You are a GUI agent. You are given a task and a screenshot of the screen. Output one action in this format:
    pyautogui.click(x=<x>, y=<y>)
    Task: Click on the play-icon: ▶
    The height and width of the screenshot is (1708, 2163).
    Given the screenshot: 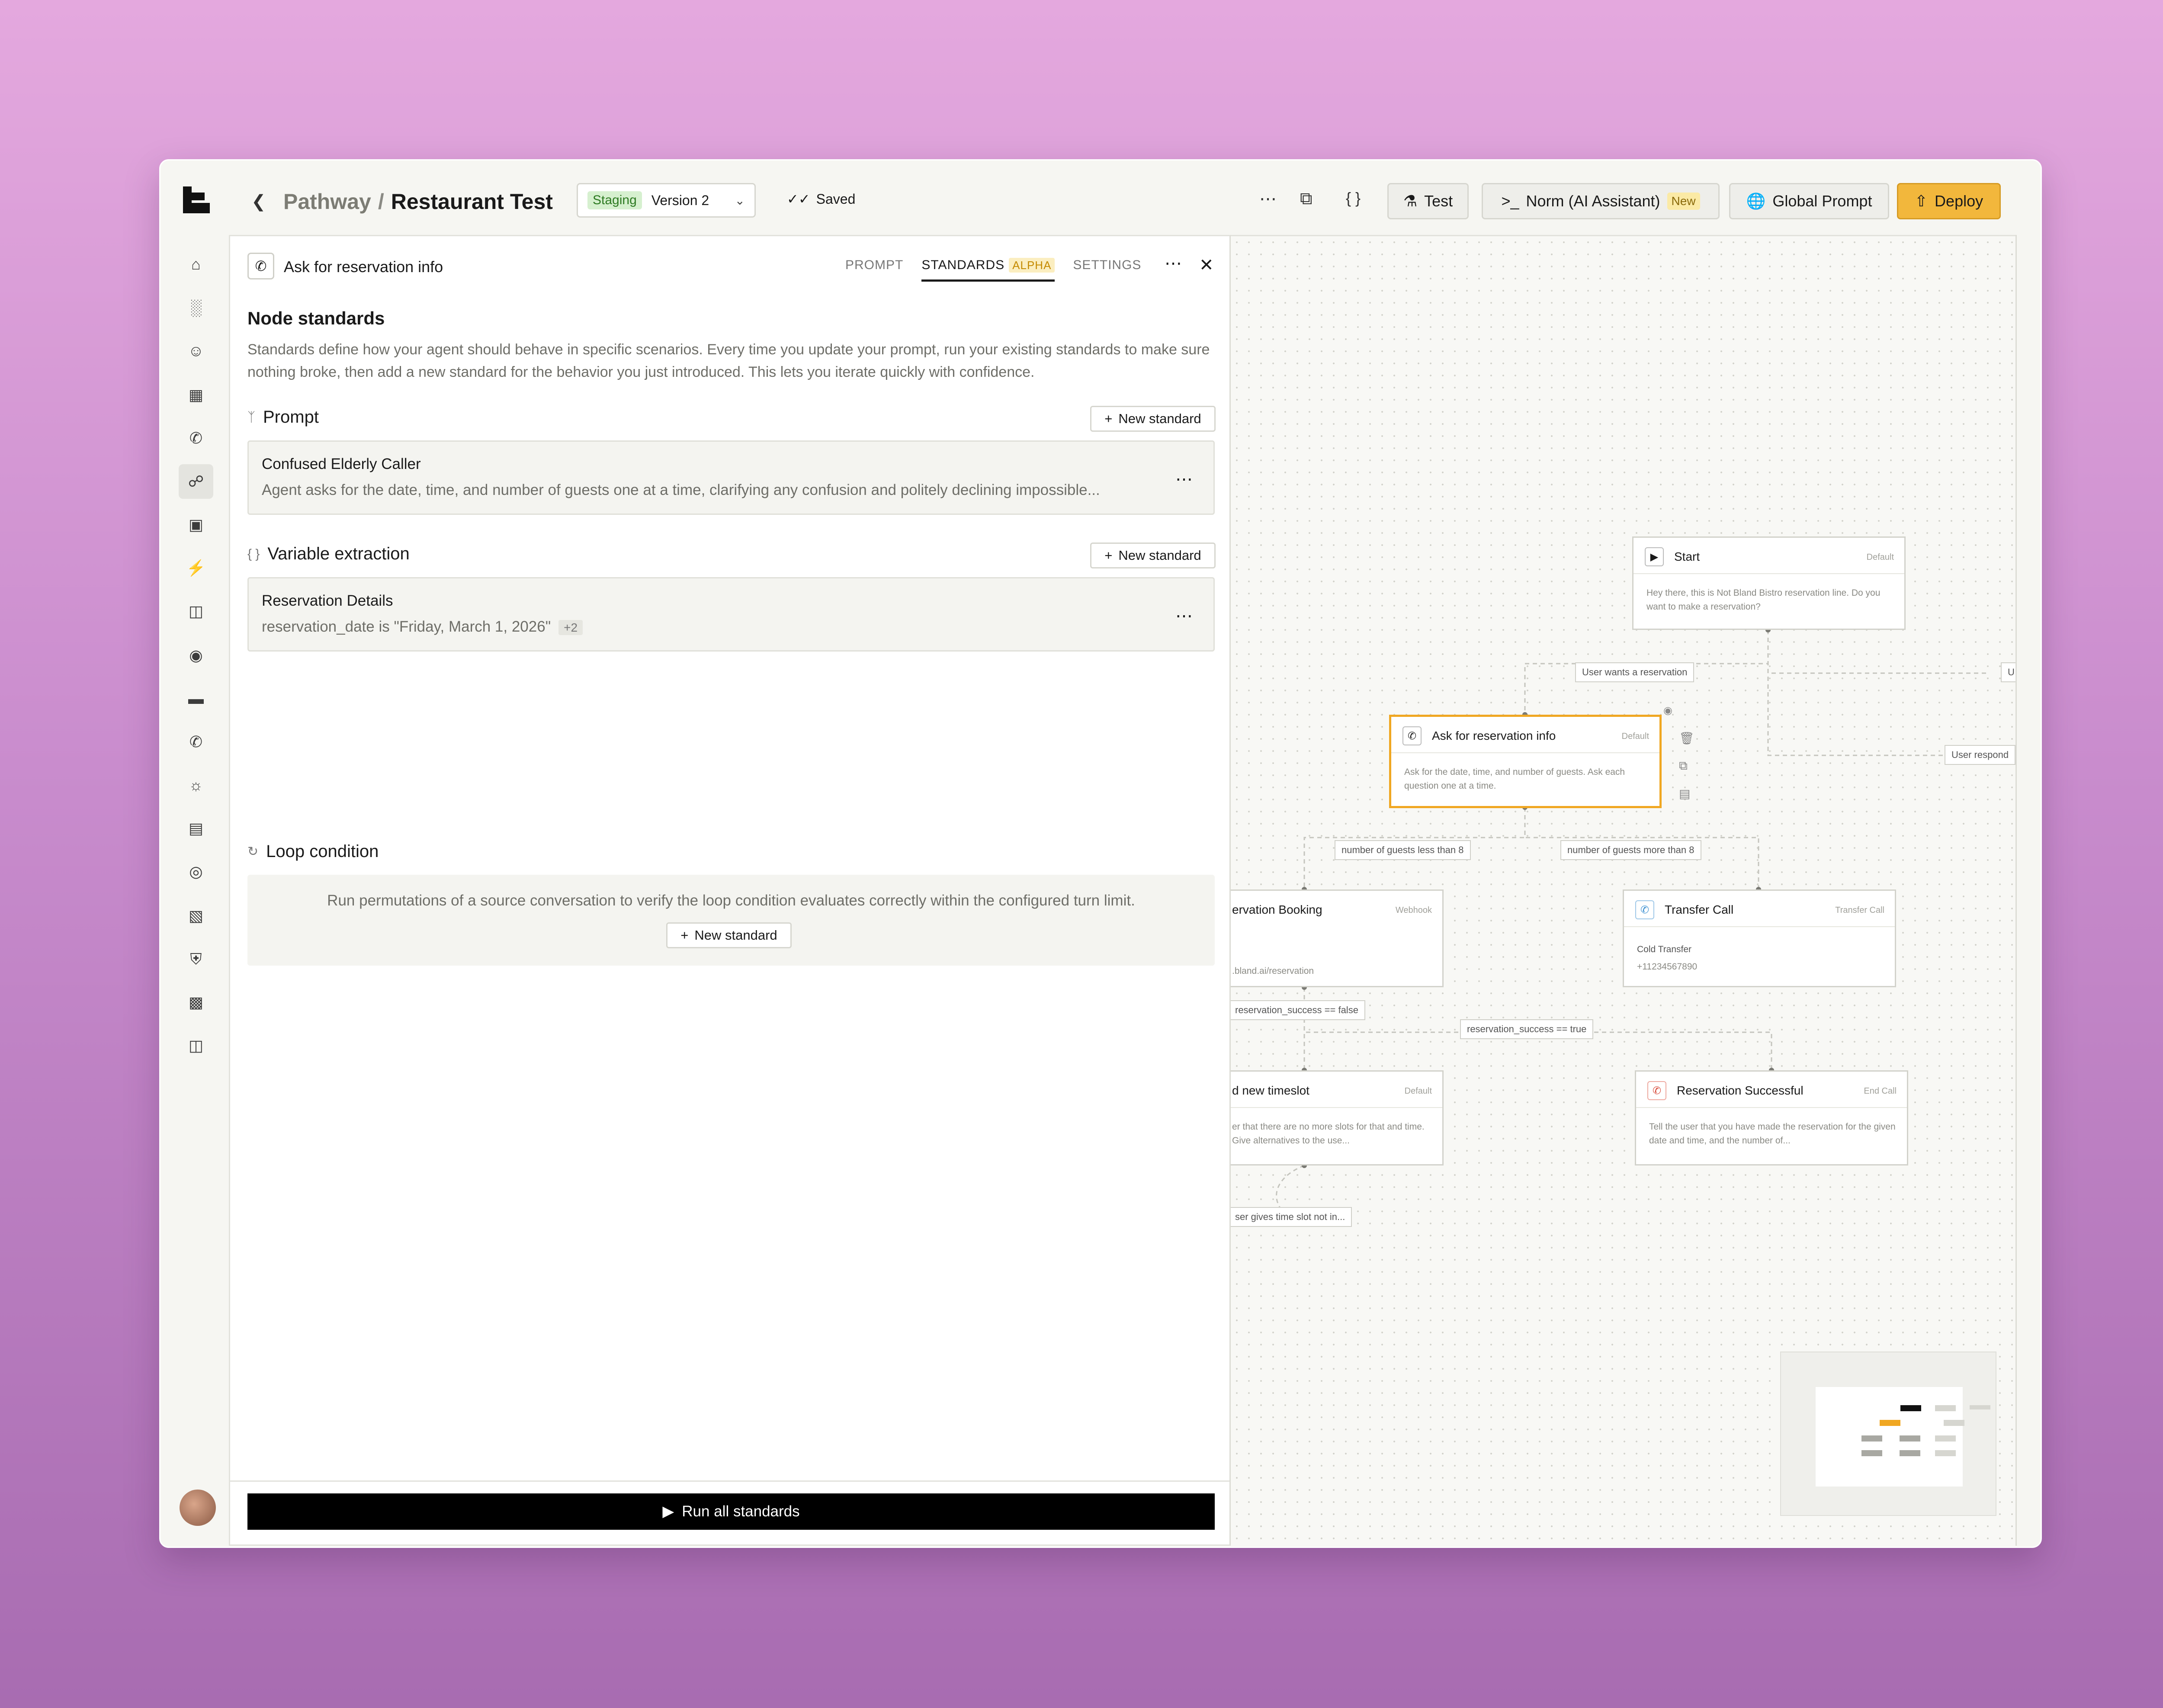 What is the action you would take?
    pyautogui.click(x=1654, y=557)
    